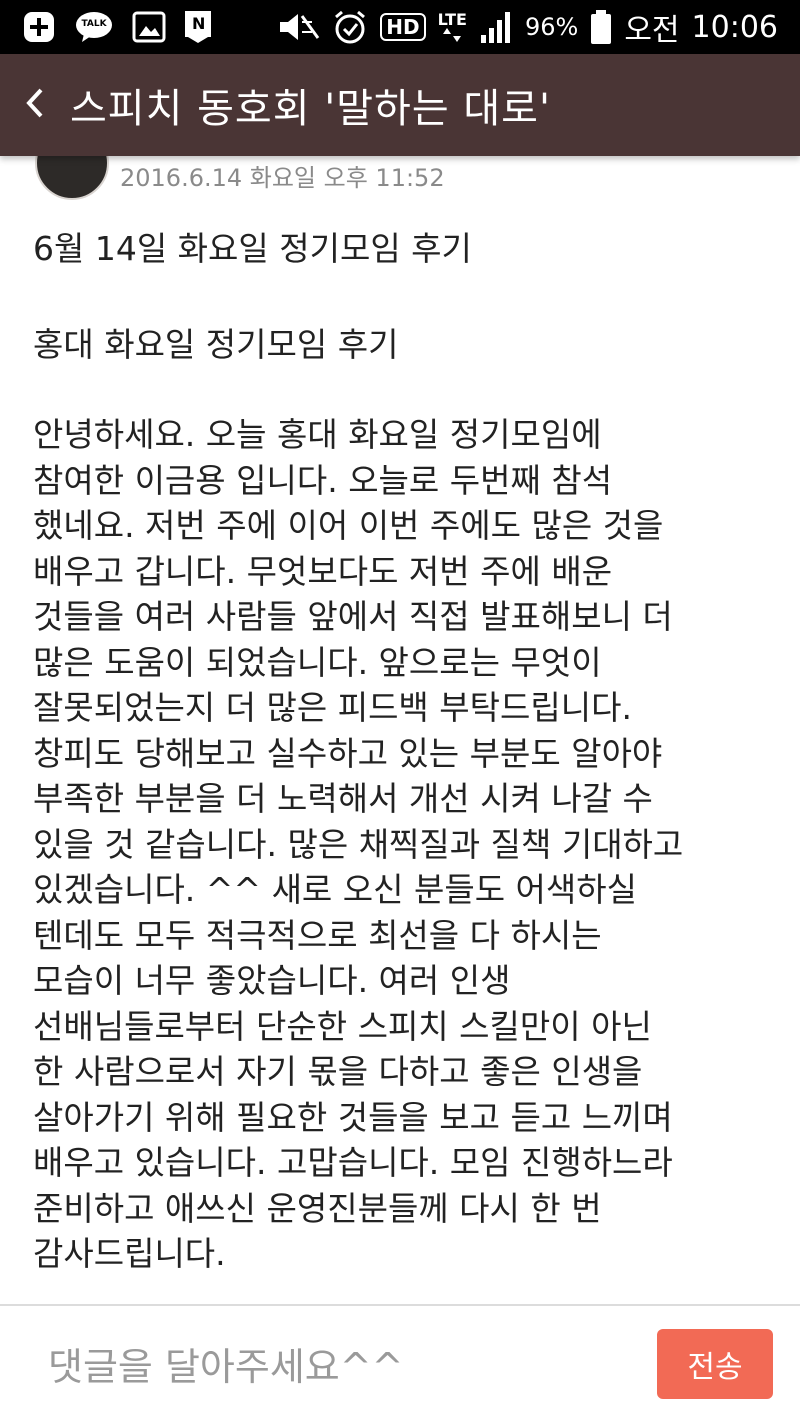 This screenshot has height=1424, width=800. Describe the element at coordinates (317, 935) in the screenshot. I see `body-line: 텐데도 모두 적극적으로 최선을 다 하시는` at that location.